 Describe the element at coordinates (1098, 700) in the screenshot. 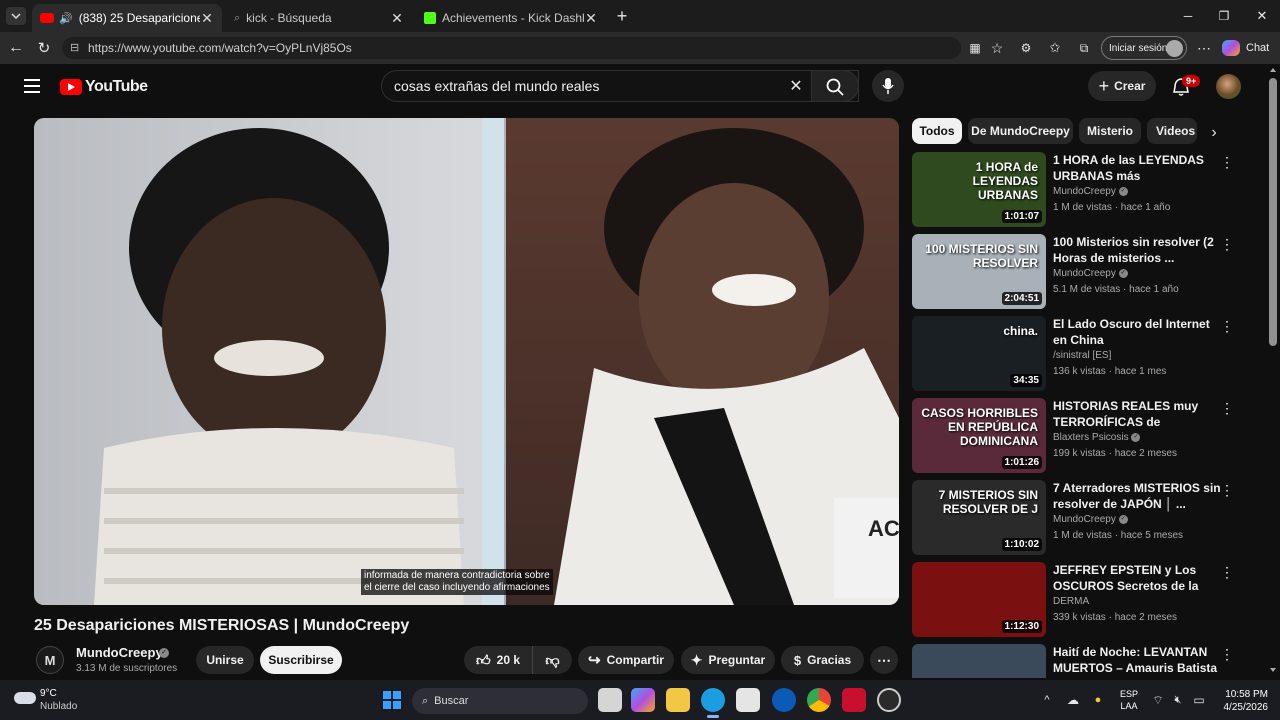

I see `location-icon: ●` at that location.